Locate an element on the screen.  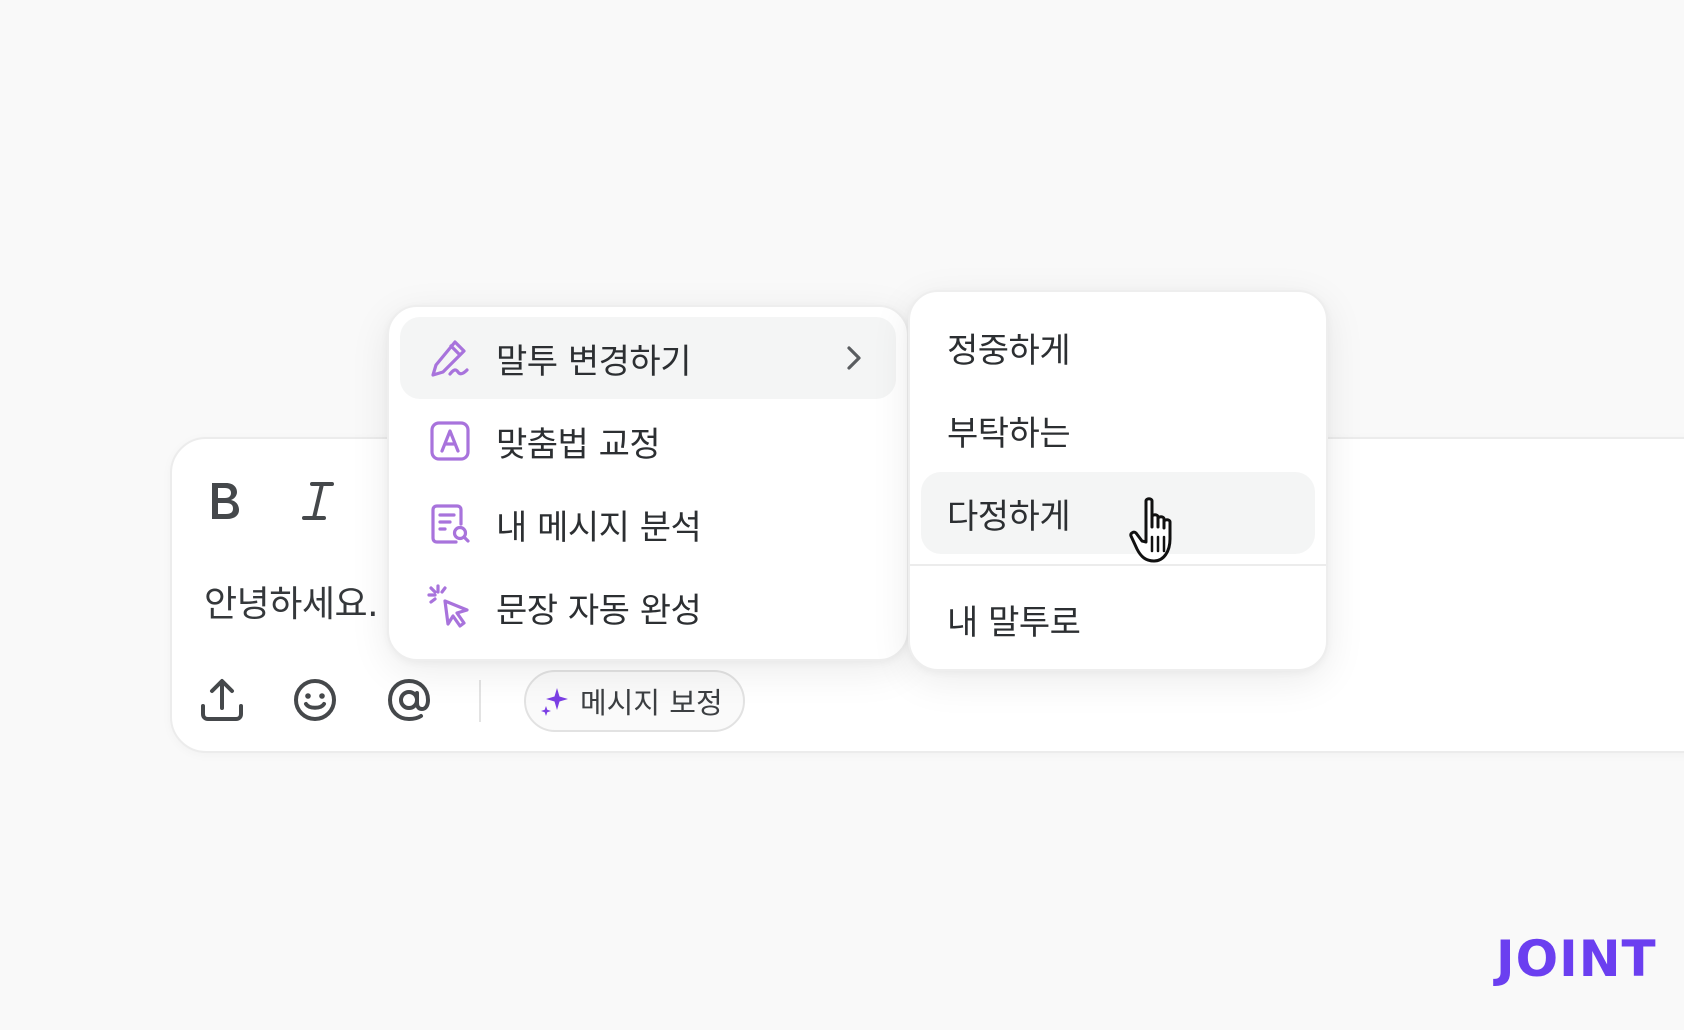
italic-button is located at coordinates (318, 501).